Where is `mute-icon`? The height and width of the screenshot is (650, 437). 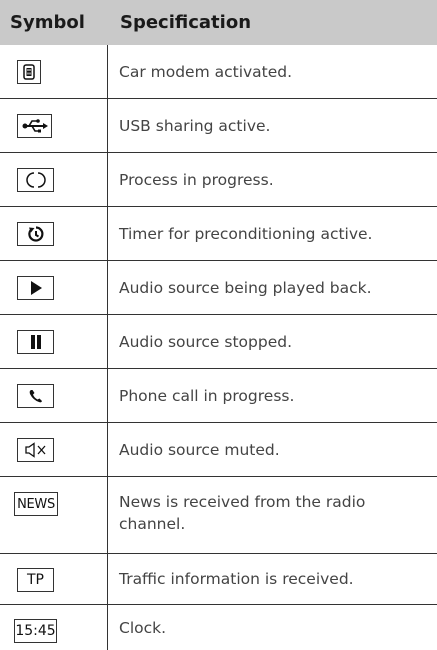
mute-icon is located at coordinates (35, 450).